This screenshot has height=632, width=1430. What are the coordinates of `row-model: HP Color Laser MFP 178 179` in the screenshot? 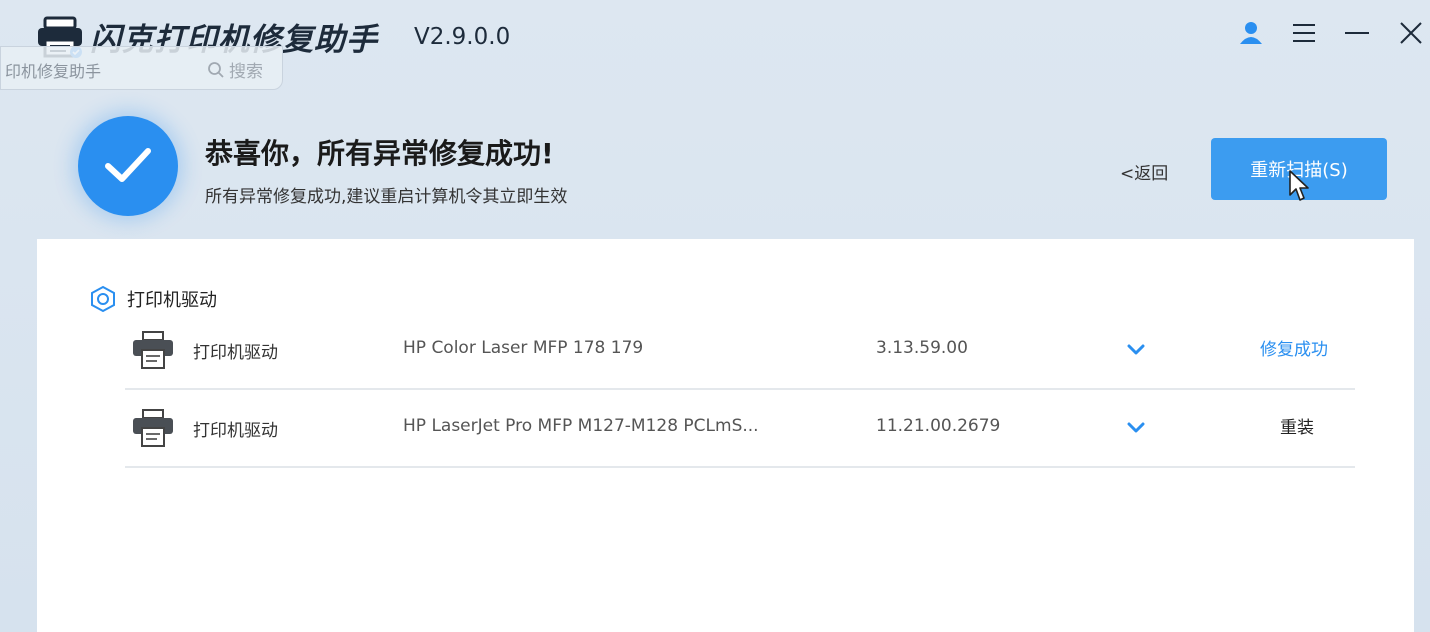 It's located at (523, 348).